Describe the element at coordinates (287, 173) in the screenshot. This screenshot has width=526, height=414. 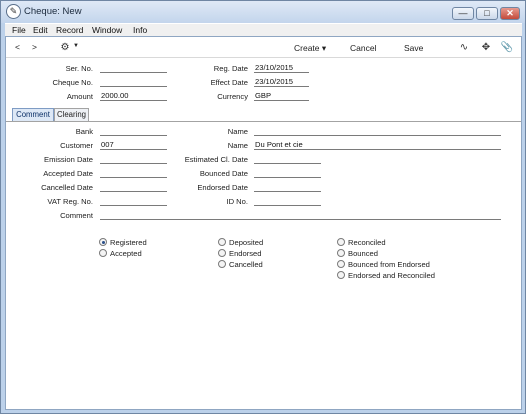
I see `bounced-date-field` at that location.